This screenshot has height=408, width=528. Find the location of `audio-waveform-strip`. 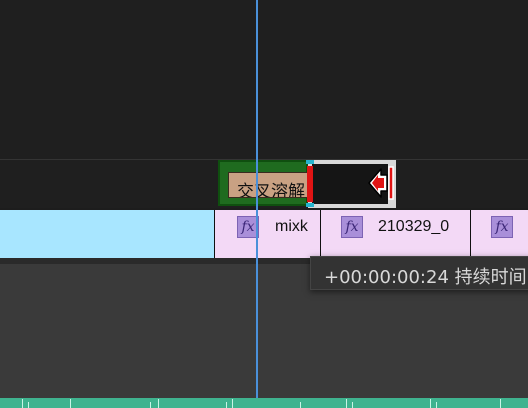

audio-waveform-strip is located at coordinates (264, 403).